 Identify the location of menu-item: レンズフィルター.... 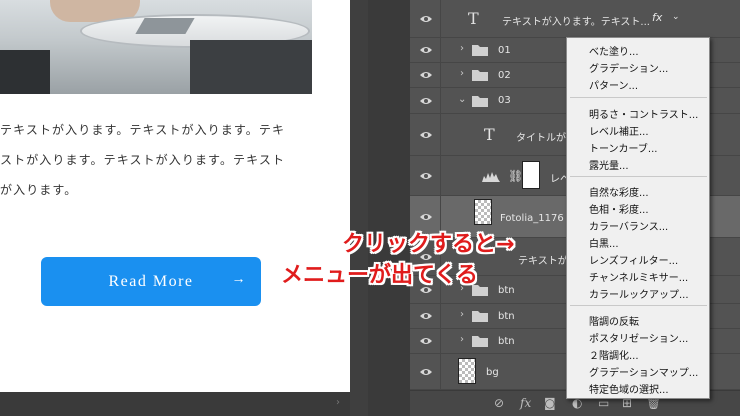
(633, 259).